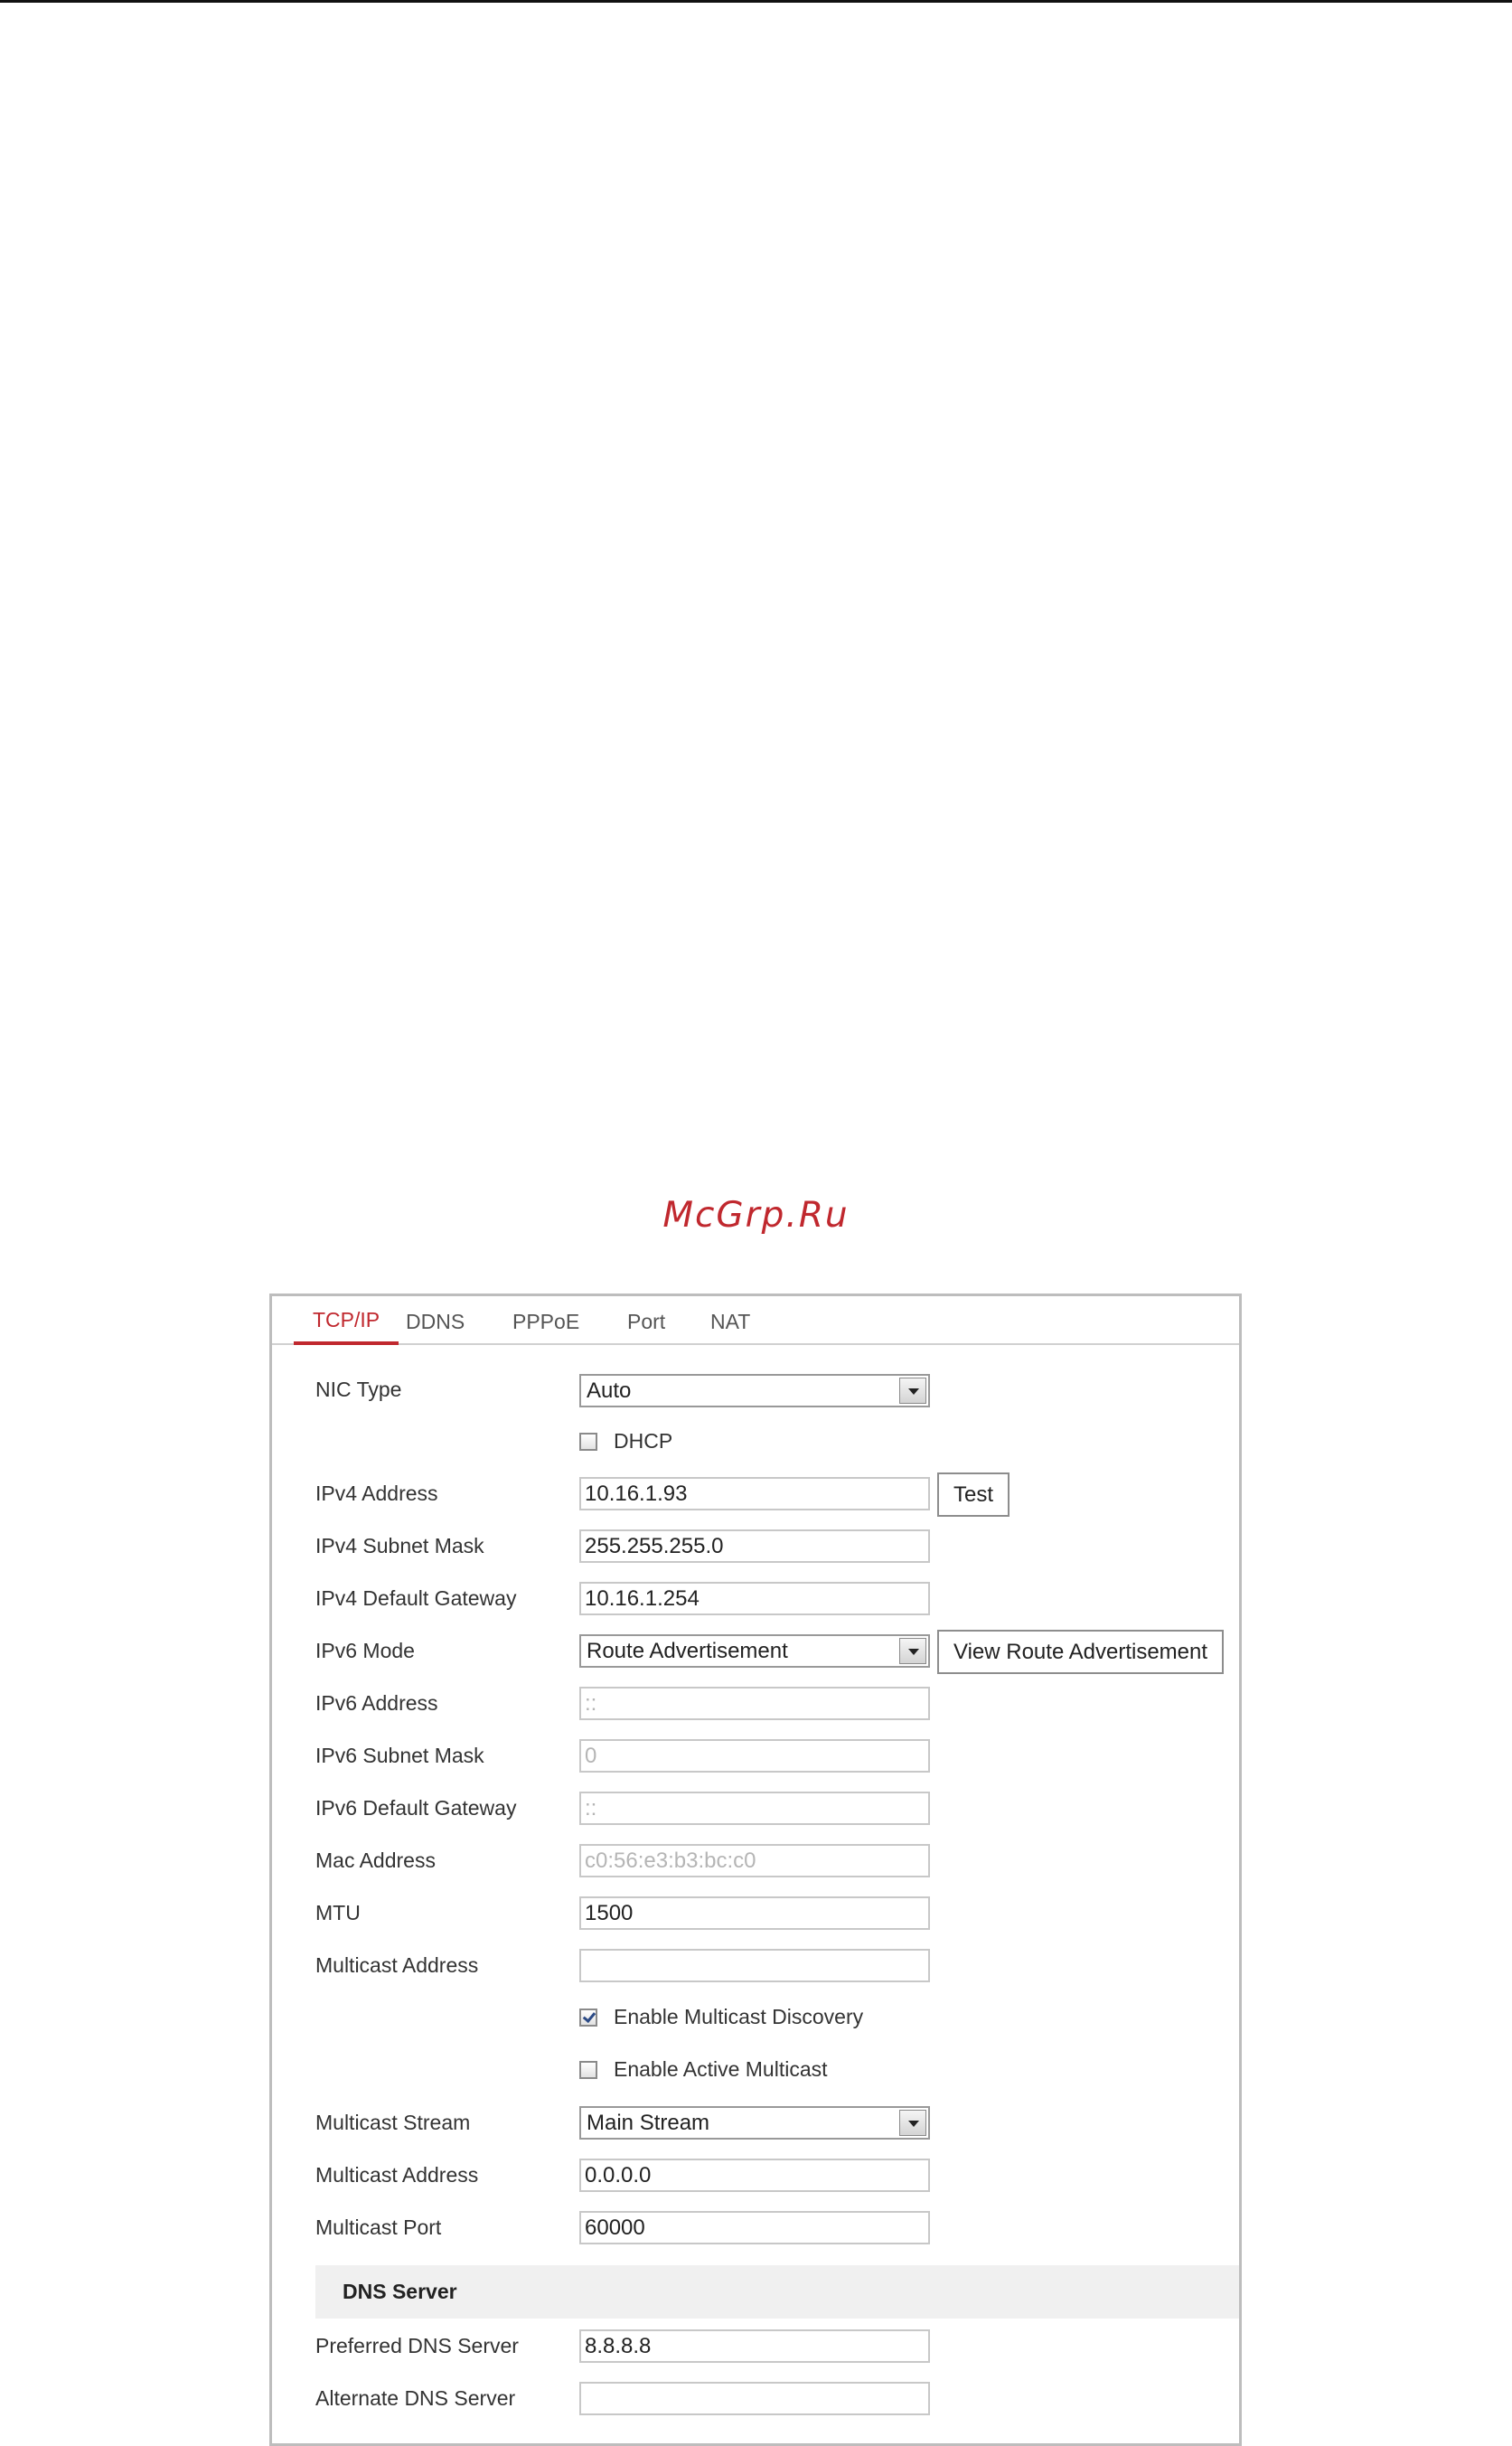  I want to click on tab-nat: NAT, so click(730, 1319).